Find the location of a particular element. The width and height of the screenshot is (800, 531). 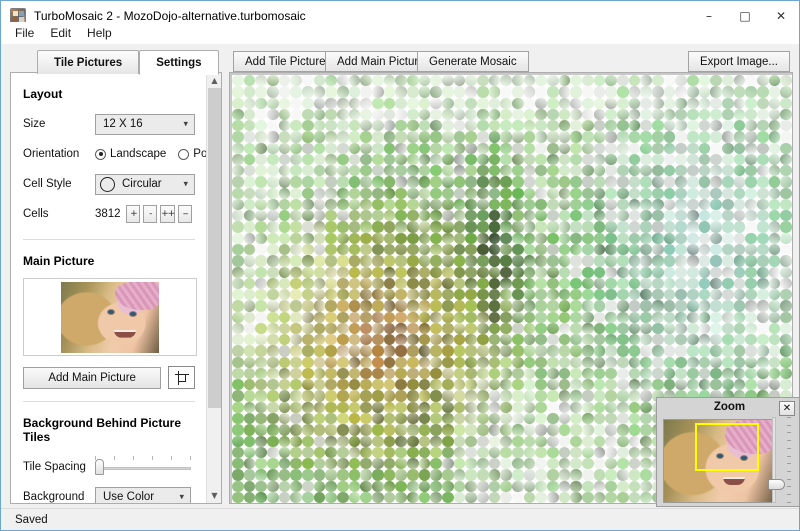

cell-style-select: Circular ▾ is located at coordinates (145, 184).